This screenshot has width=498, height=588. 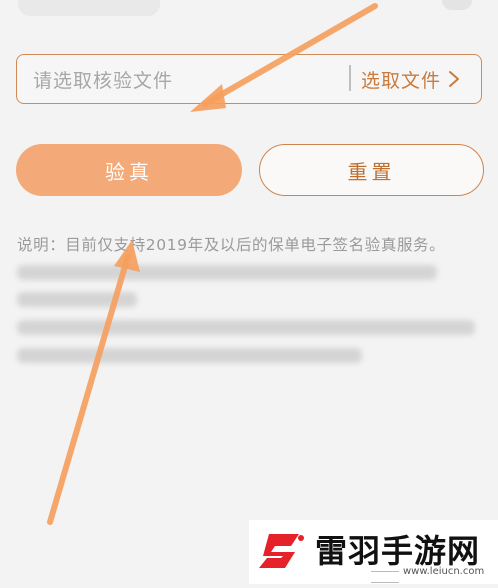 What do you see at coordinates (432, 577) in the screenshot?
I see `watermark-url: www.leiucn.com` at bounding box center [432, 577].